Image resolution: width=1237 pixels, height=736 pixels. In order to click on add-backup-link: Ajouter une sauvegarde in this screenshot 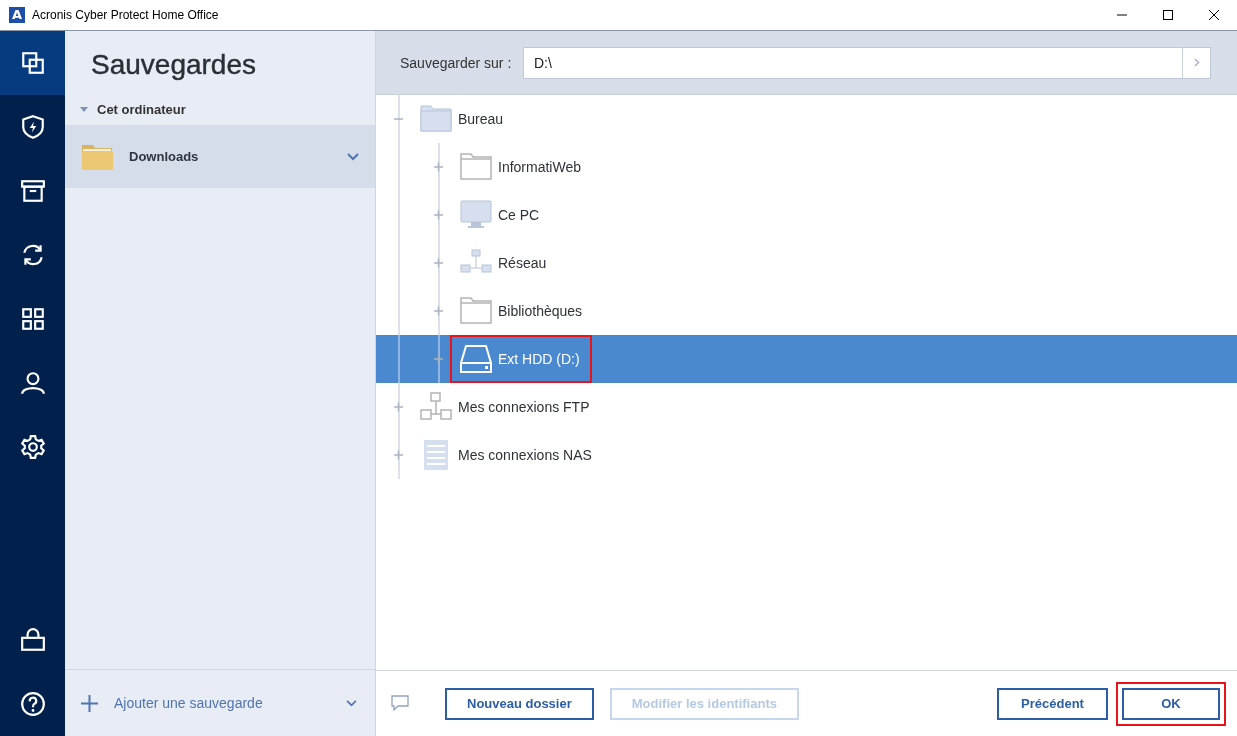, I will do `click(222, 703)`.